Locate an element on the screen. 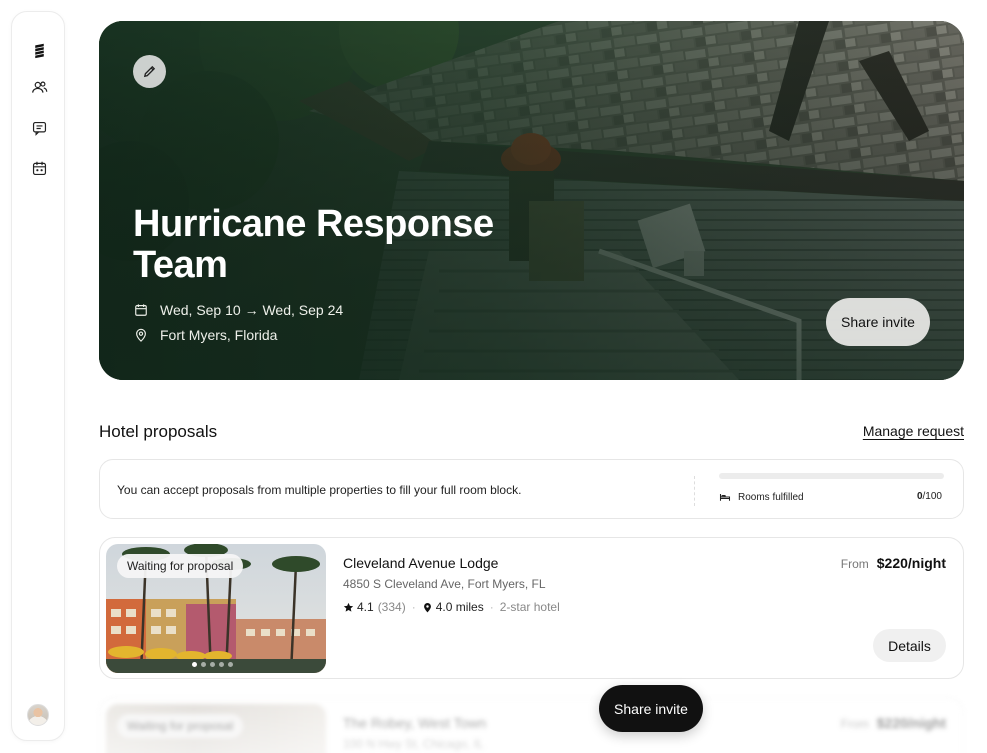 This screenshot has height=753, width=987. bed-icon is located at coordinates (725, 497).